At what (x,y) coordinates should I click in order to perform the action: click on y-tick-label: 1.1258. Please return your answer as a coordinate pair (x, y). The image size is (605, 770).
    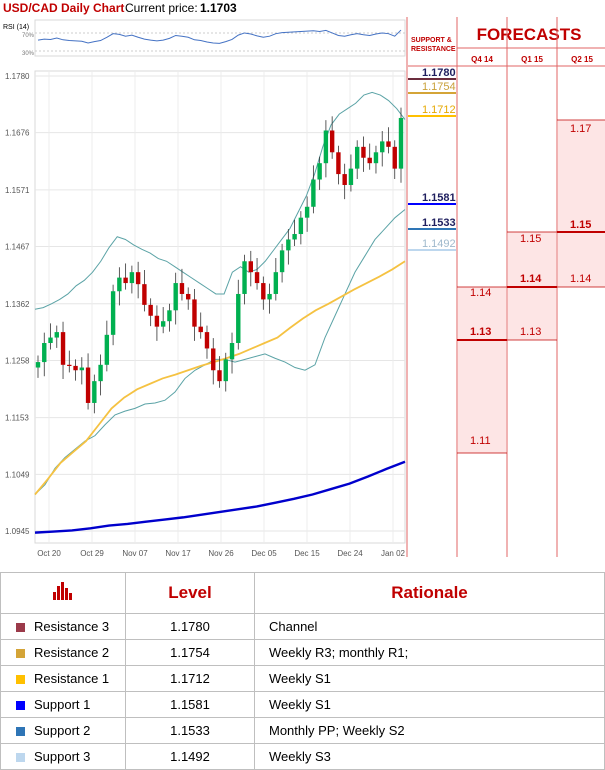
    Looking at the image, I should click on (17, 360).